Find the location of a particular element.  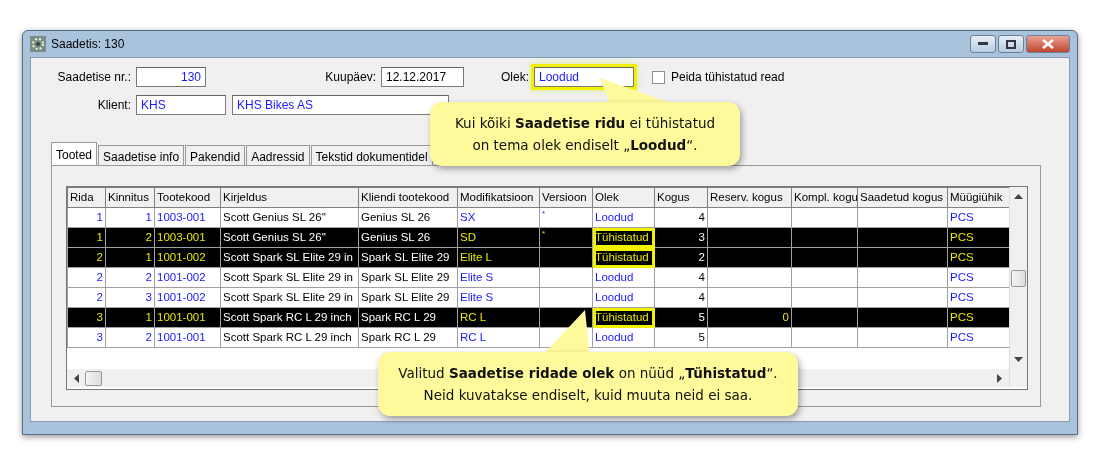

column-header: Modifikatsioon is located at coordinates (498, 197).